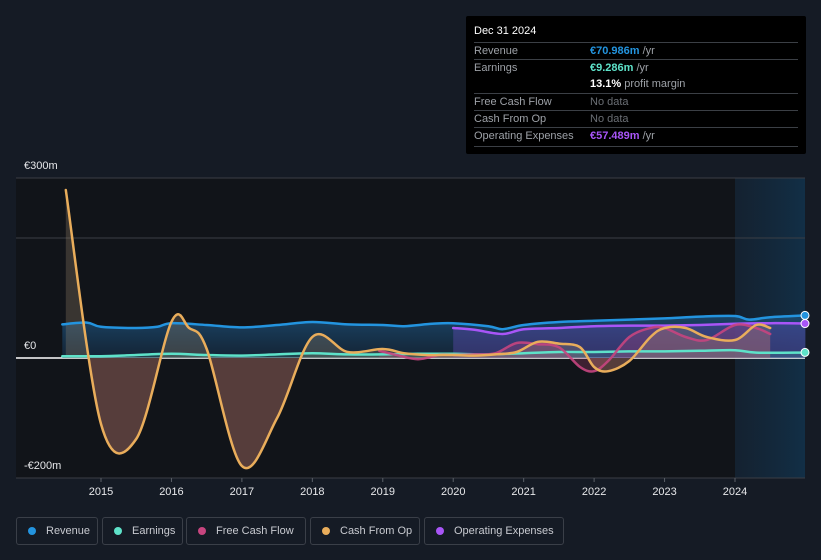  What do you see at coordinates (255, 531) in the screenshot?
I see `legend-label: Free Cash Flow` at bounding box center [255, 531].